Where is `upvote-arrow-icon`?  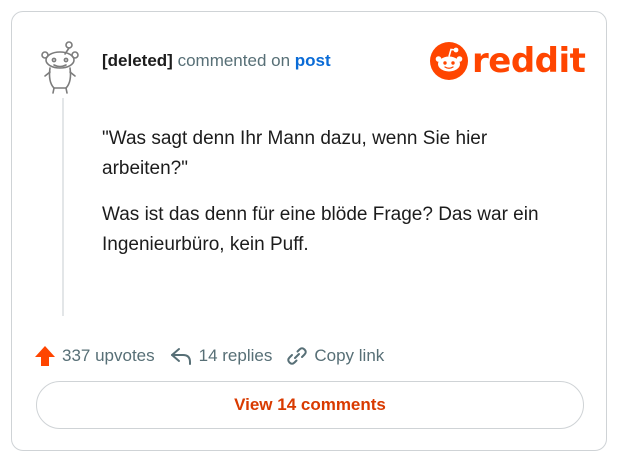 upvote-arrow-icon is located at coordinates (45, 356).